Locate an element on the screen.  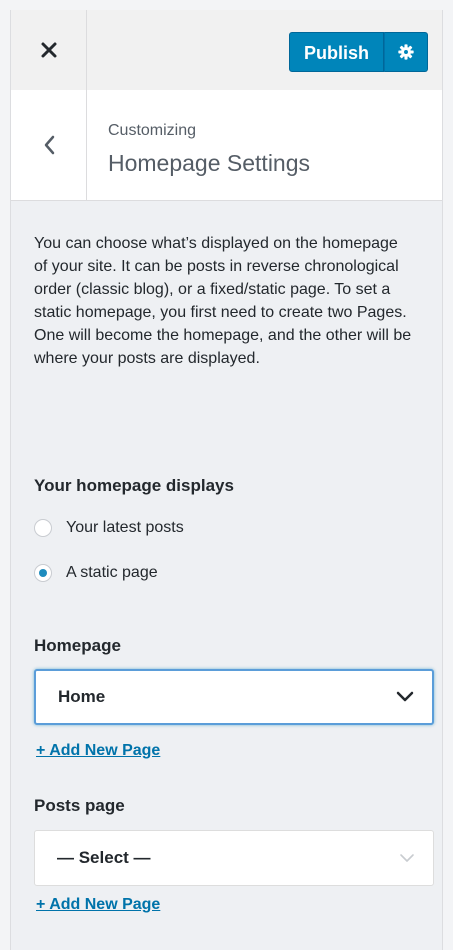
homepage-label: Homepage is located at coordinates (77, 645).